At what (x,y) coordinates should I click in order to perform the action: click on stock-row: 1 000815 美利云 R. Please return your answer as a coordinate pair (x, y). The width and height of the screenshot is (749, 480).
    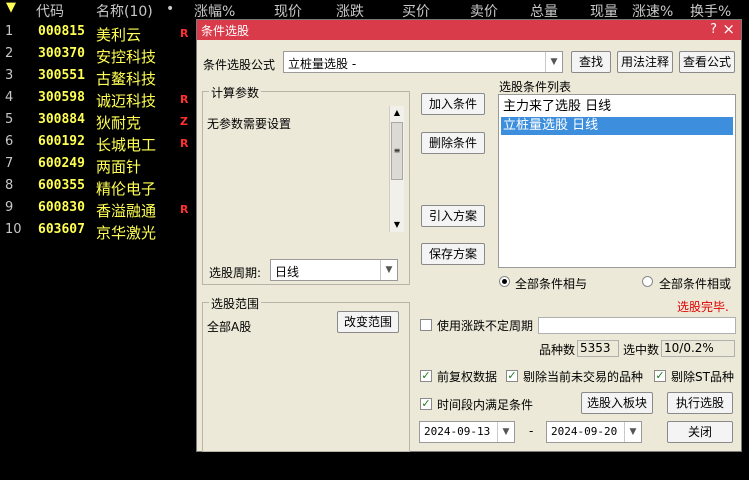
    Looking at the image, I should click on (100, 33).